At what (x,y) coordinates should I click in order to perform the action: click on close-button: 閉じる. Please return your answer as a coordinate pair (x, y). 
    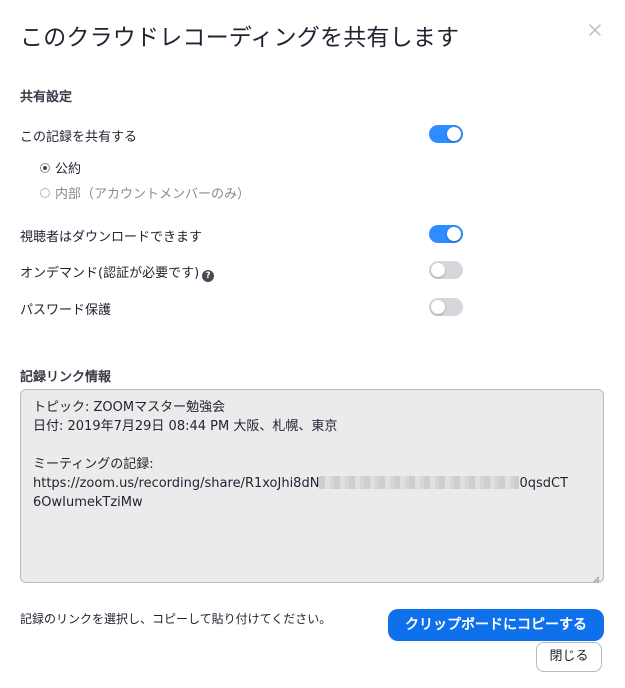
    Looking at the image, I should click on (569, 657).